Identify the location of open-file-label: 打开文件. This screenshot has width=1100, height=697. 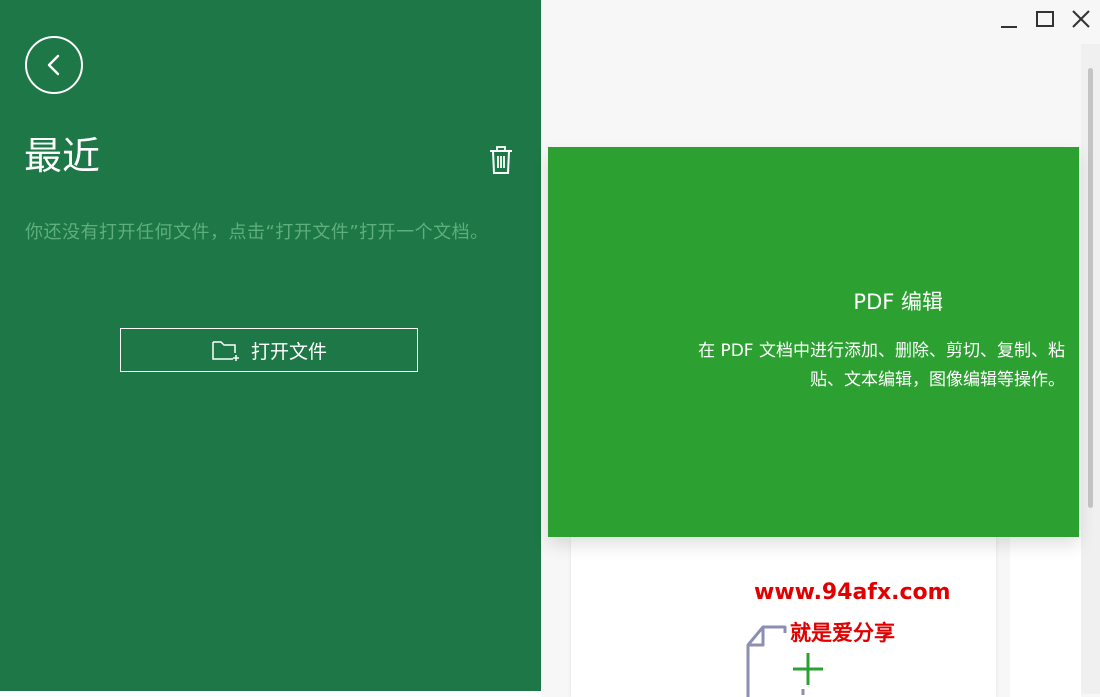
(288, 351).